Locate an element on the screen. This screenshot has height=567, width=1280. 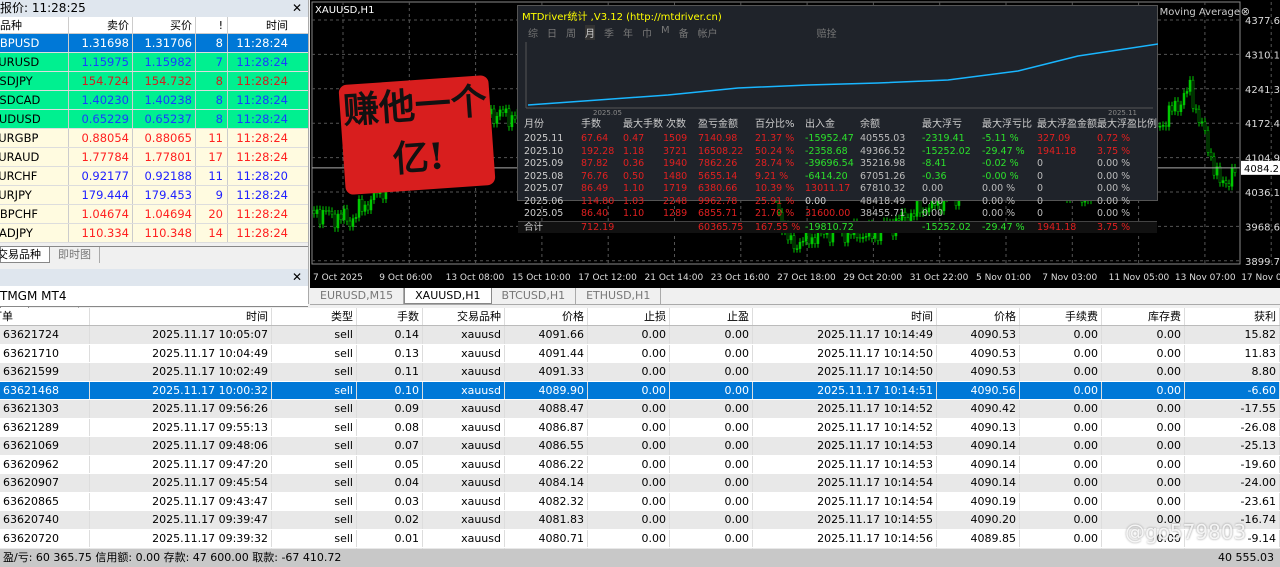
symbol-row: USDCAD1.402301.402388 11:28:24 is located at coordinates (154, 100).